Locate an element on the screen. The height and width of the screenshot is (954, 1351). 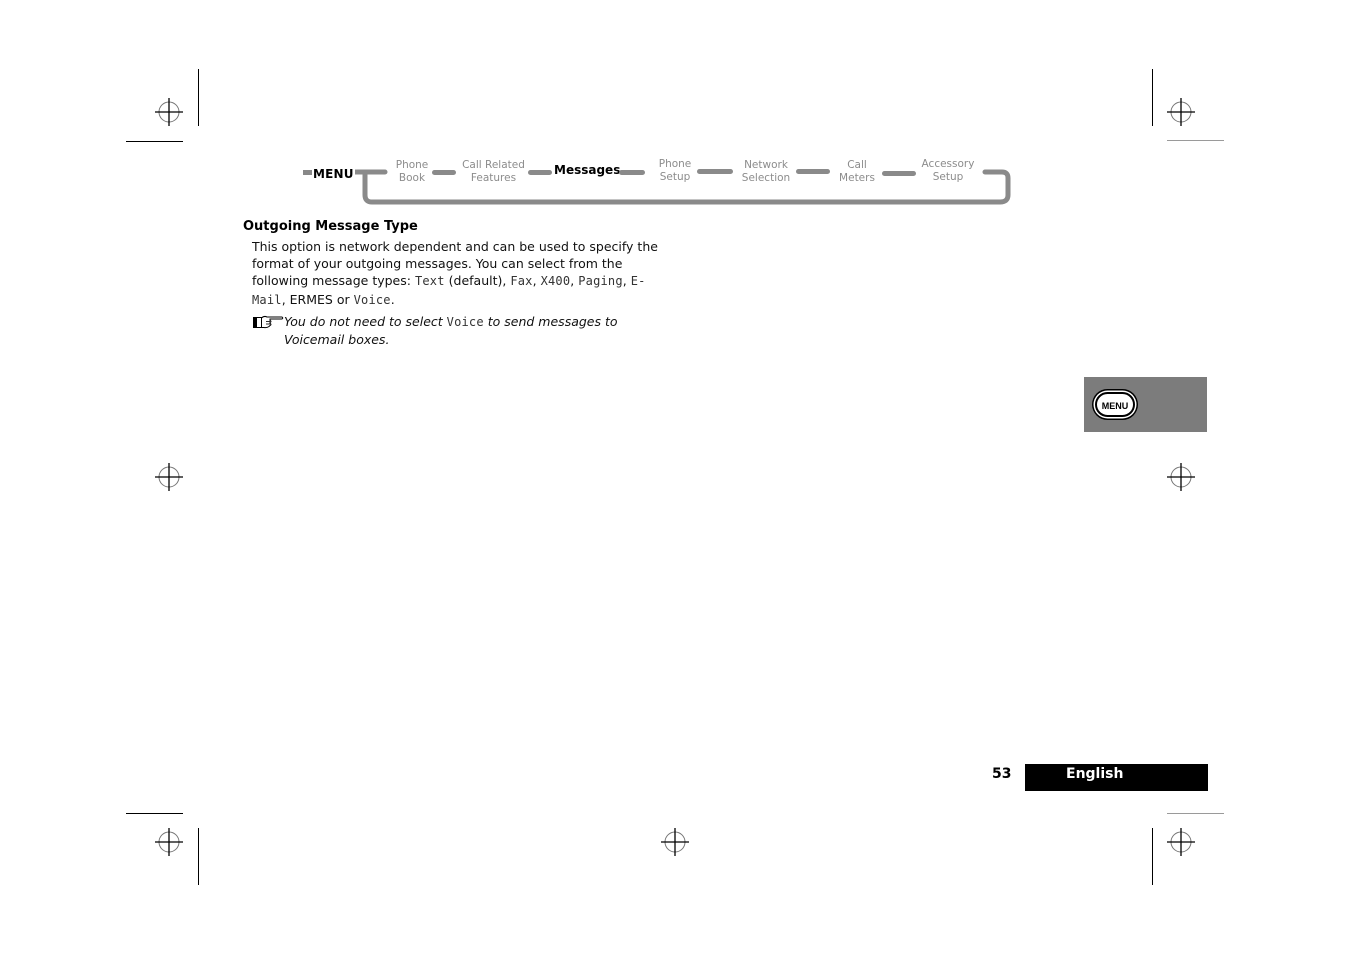
paragraph-end: . is located at coordinates (392, 299).